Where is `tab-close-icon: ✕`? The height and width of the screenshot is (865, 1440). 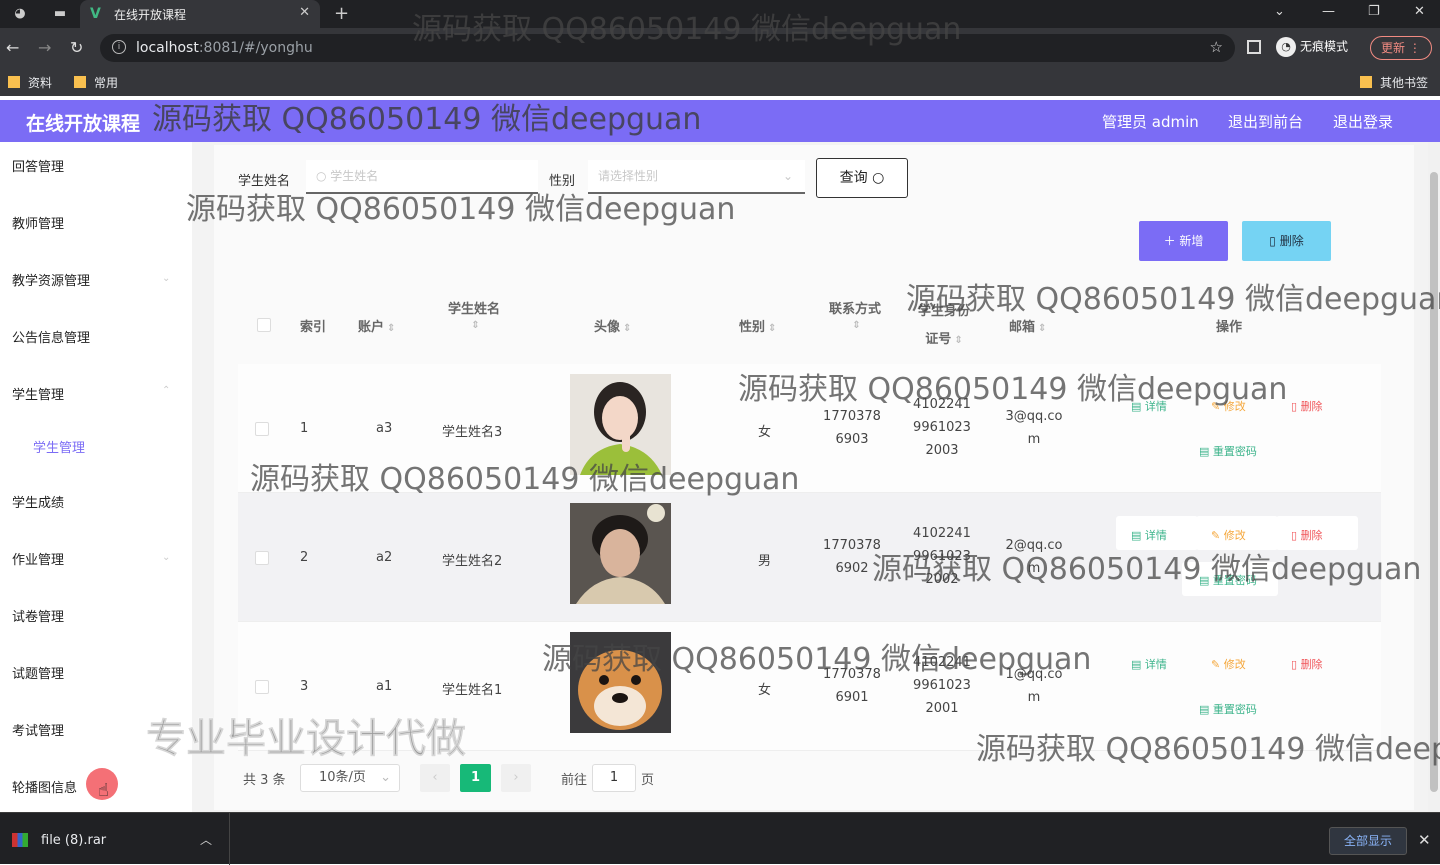
tab-close-icon: ✕ is located at coordinates (304, 12).